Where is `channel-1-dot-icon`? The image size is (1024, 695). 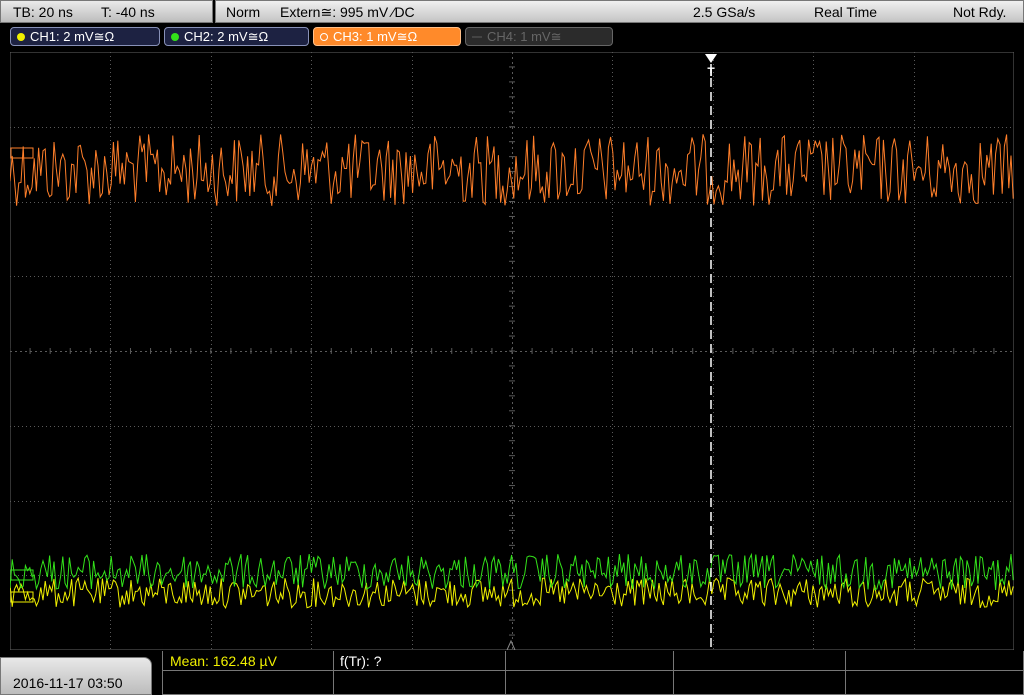 channel-1-dot-icon is located at coordinates (21, 37).